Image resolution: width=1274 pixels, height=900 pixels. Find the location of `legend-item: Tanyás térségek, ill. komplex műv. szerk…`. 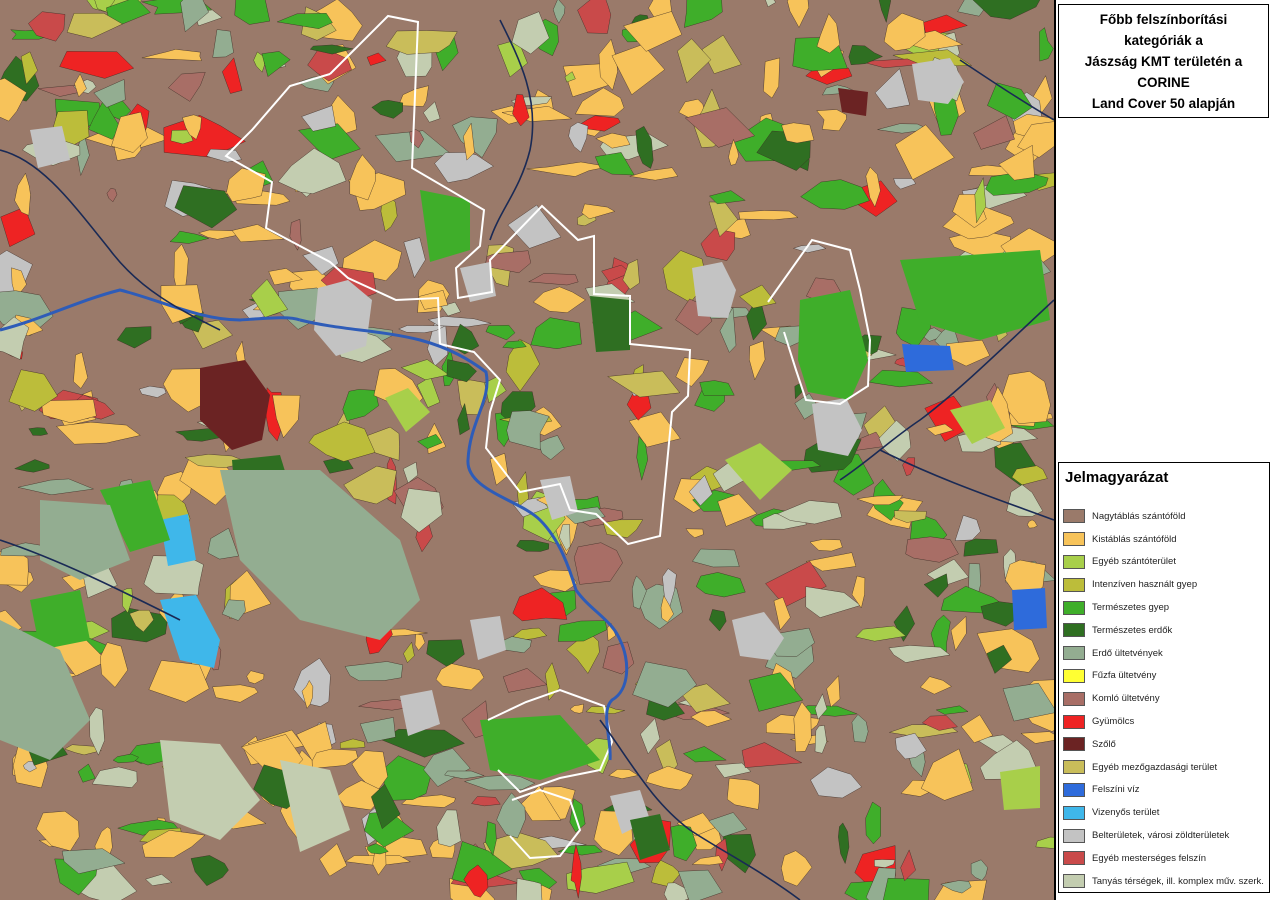

legend-item: Tanyás térségek, ill. komplex műv. szerk… is located at coordinates (1165, 881).